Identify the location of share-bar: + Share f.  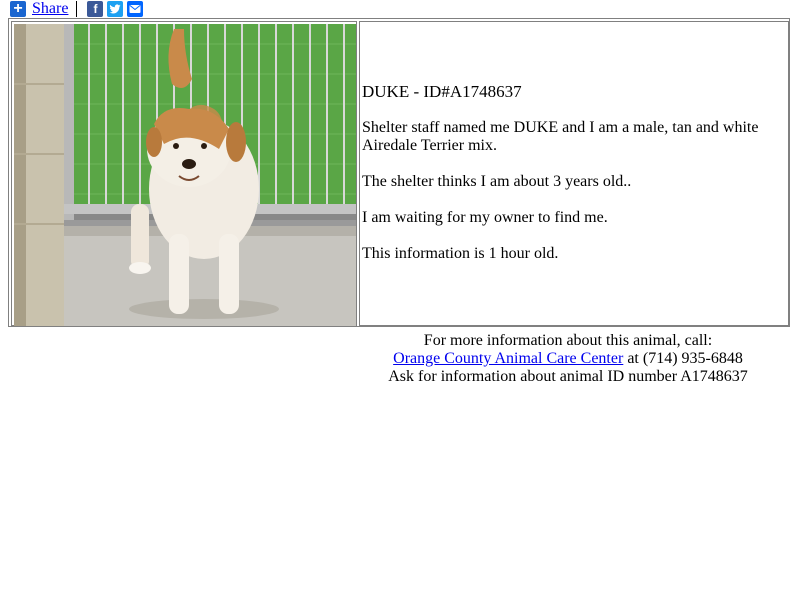
(77, 9).